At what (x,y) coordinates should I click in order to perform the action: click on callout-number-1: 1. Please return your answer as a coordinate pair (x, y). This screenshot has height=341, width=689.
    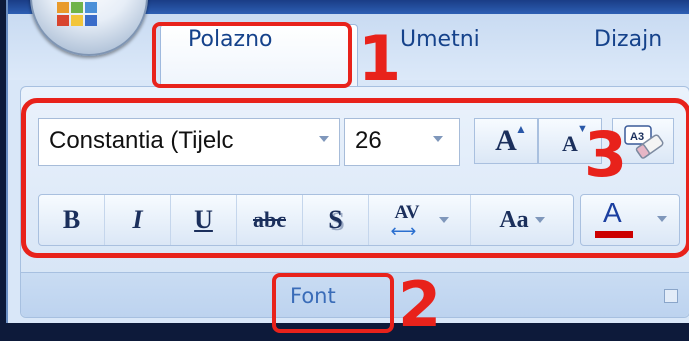
    Looking at the image, I should click on (380, 58).